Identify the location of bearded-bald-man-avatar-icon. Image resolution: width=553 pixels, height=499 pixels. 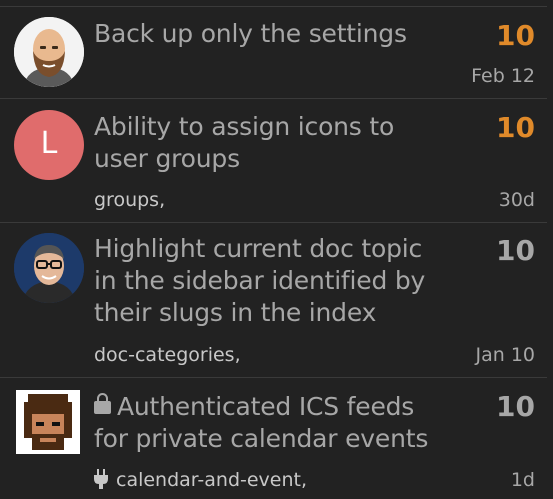
(49, 52).